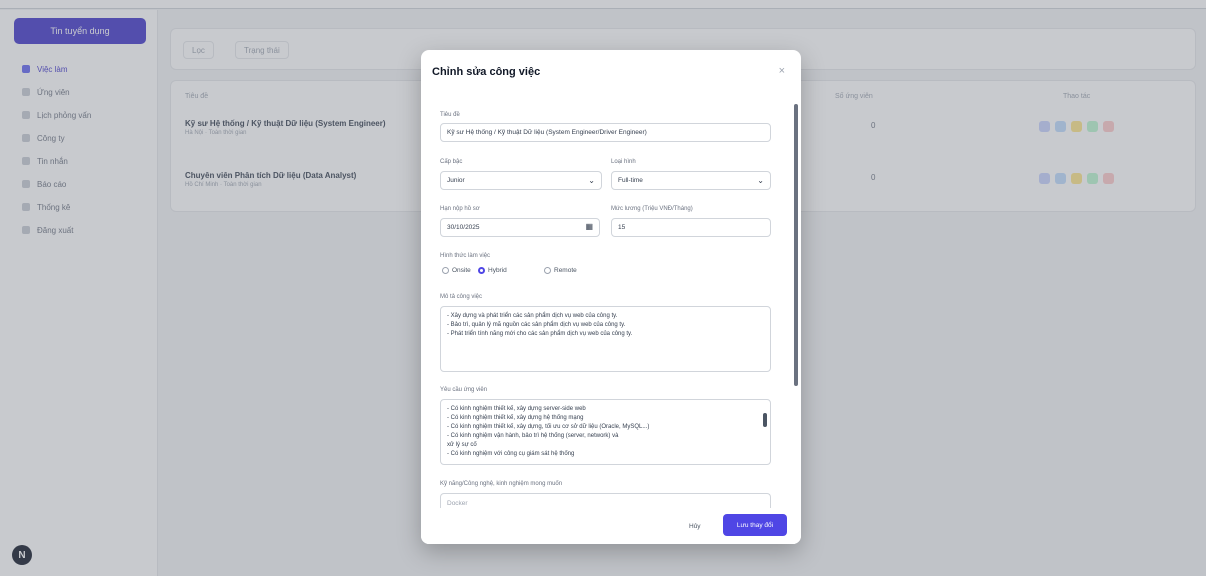  Describe the element at coordinates (765, 432) in the screenshot. I see `textarea-scrollbar` at that location.